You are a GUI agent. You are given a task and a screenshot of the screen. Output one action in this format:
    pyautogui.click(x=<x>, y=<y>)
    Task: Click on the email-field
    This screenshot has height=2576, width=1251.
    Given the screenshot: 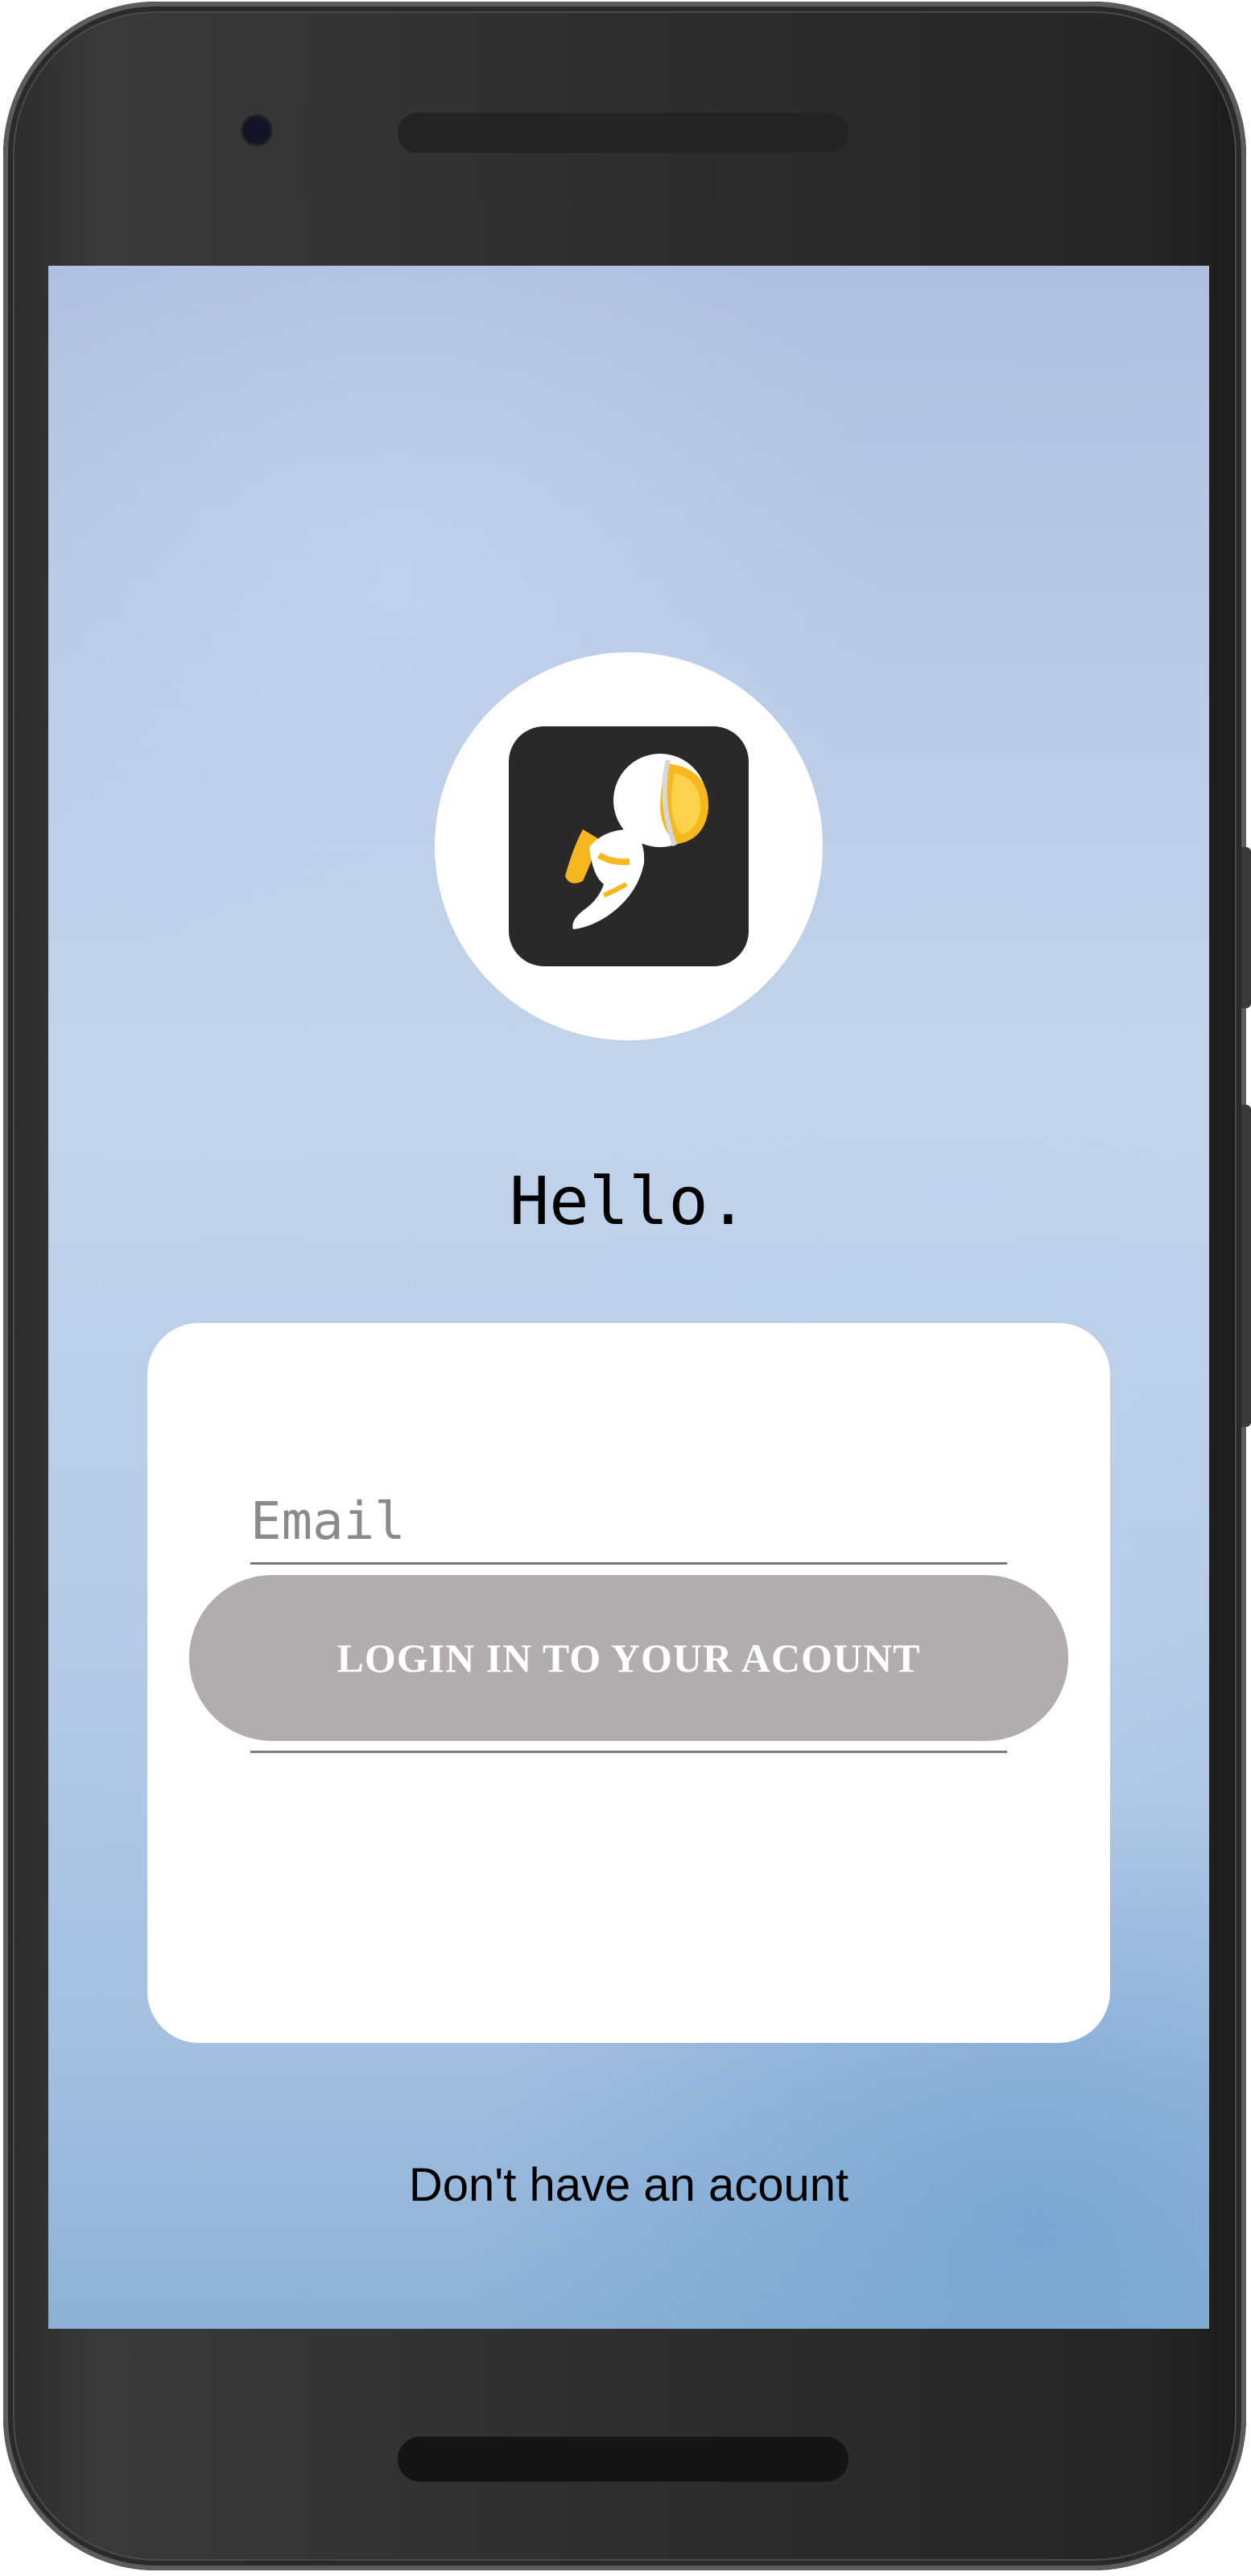 What is the action you would take?
    pyautogui.click(x=628, y=1525)
    